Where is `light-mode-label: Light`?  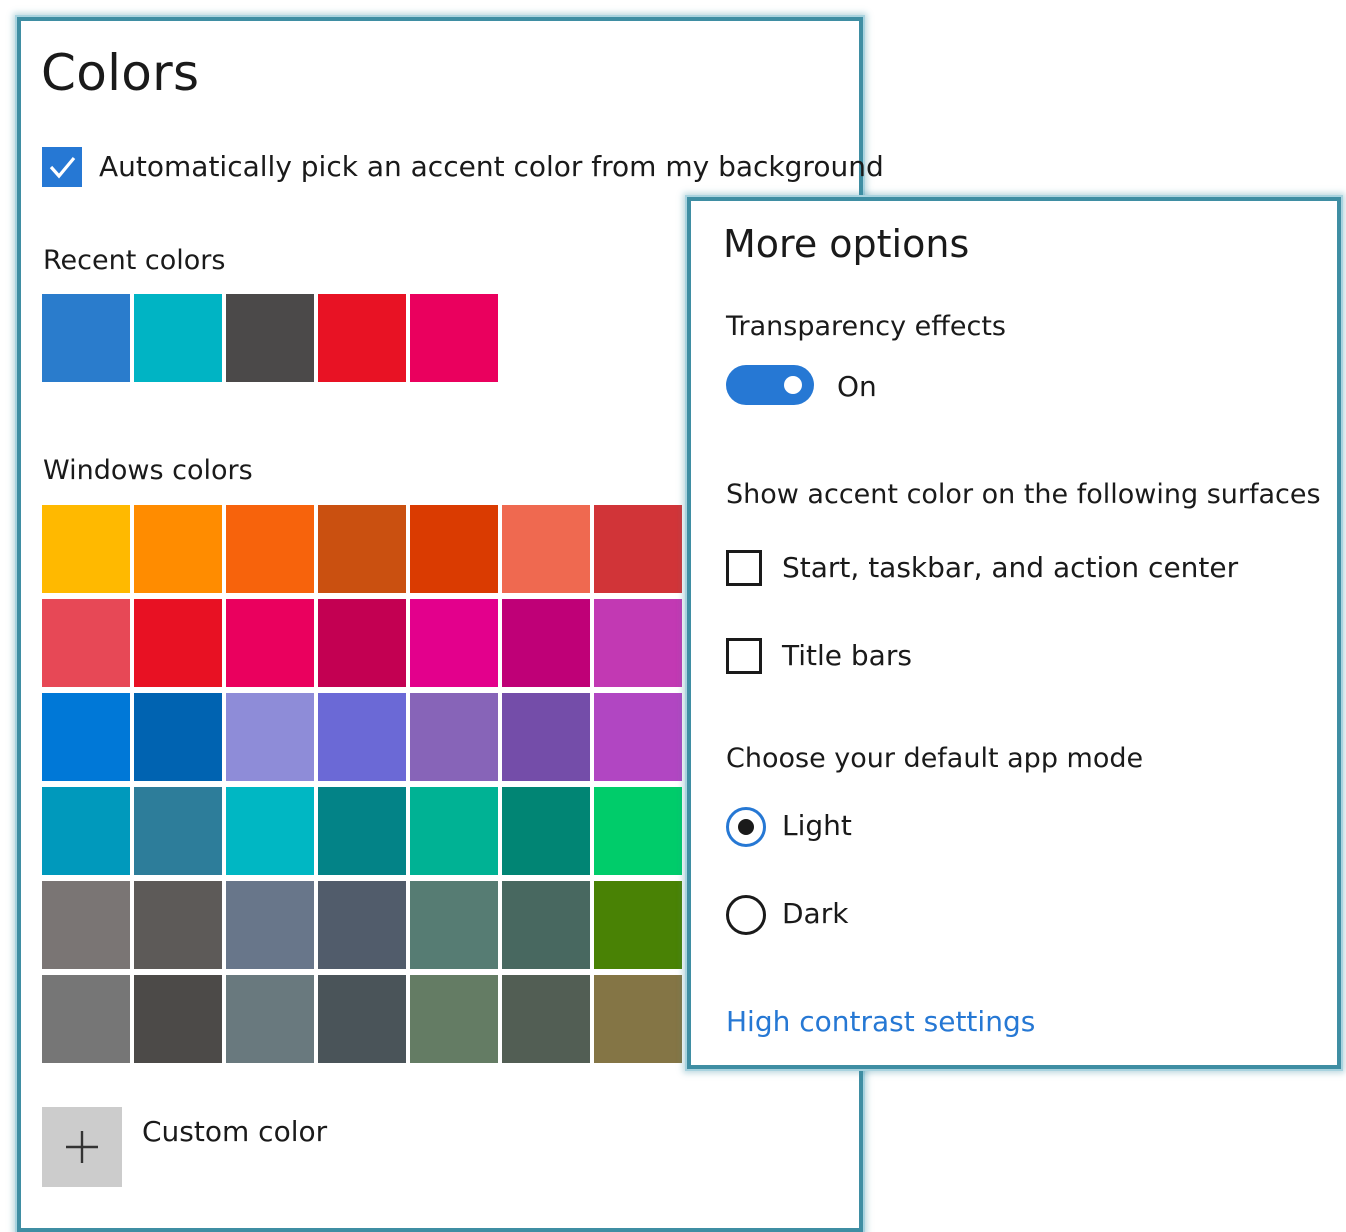
light-mode-label: Light is located at coordinates (817, 826).